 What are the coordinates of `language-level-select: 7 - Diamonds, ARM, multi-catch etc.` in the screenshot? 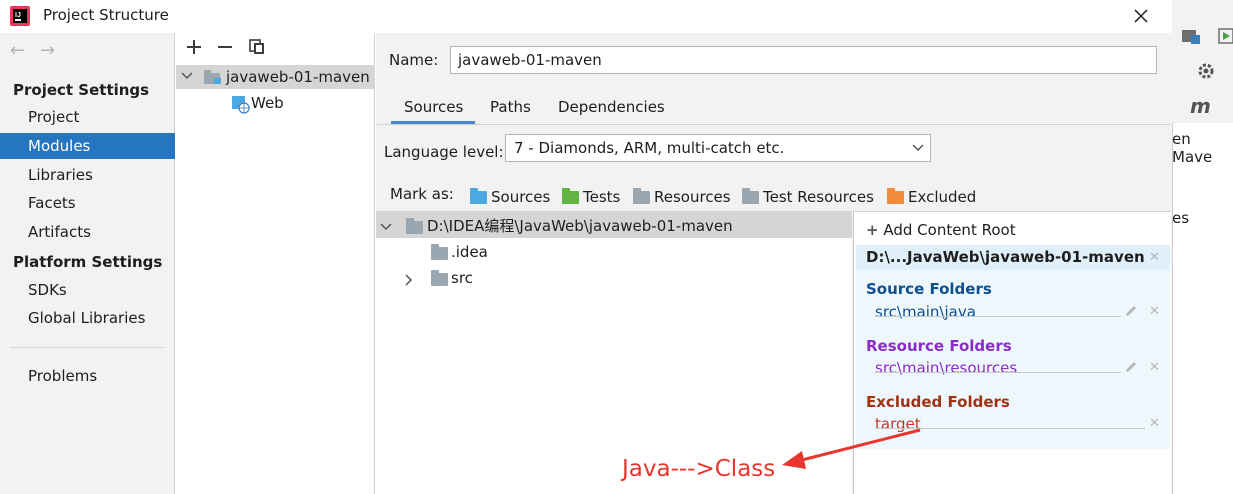 It's located at (718, 148).